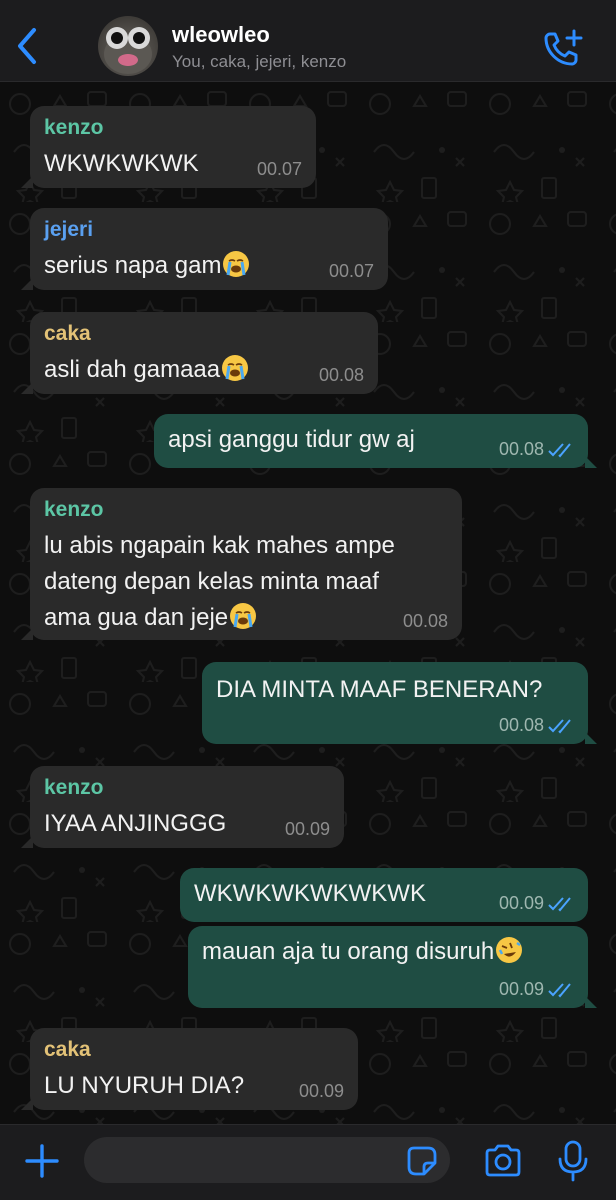  Describe the element at coordinates (221, 35) in the screenshot. I see `group-name: wleowleo` at that location.